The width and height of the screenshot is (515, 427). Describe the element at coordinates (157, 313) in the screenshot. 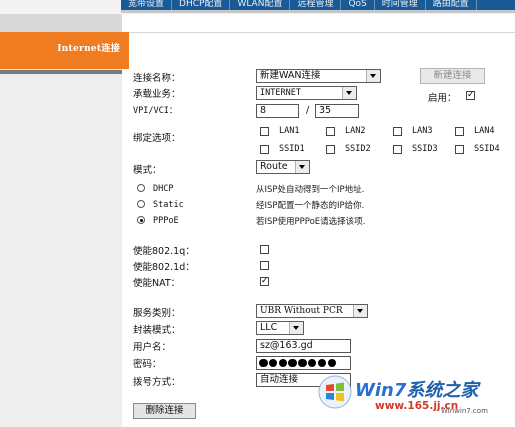

I see `service-class-label: 服务类别：` at that location.